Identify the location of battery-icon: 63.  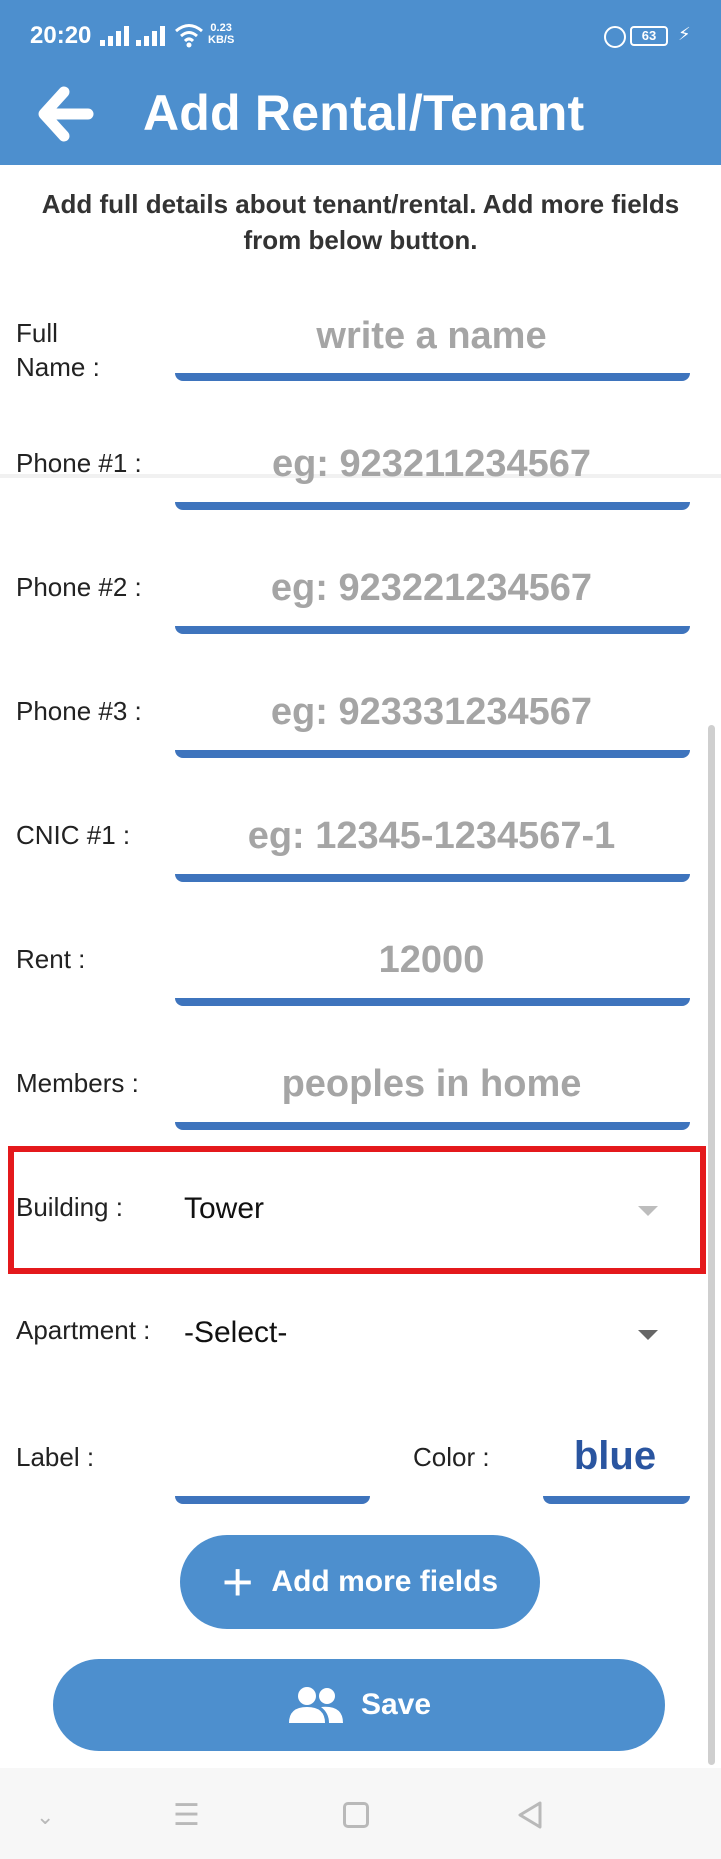
(649, 36).